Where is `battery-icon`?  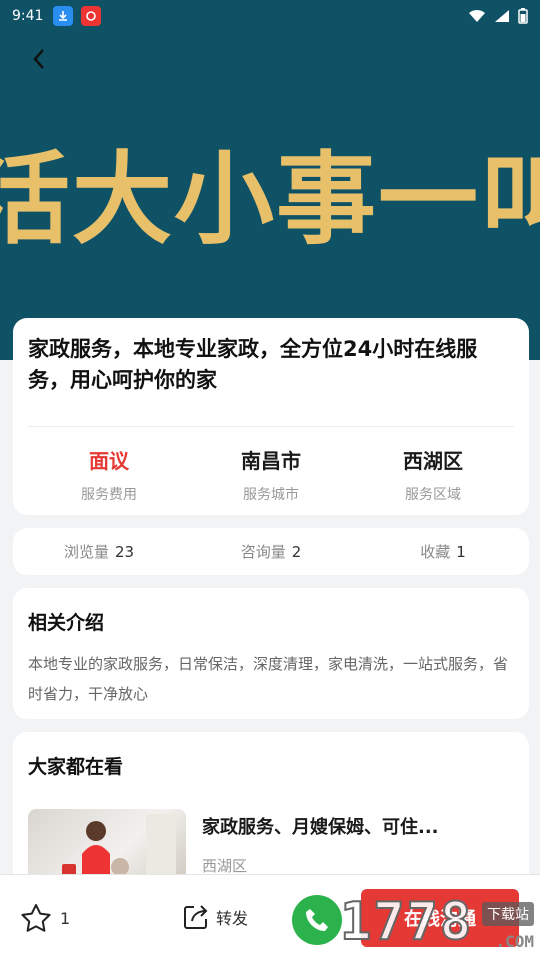 battery-icon is located at coordinates (523, 16).